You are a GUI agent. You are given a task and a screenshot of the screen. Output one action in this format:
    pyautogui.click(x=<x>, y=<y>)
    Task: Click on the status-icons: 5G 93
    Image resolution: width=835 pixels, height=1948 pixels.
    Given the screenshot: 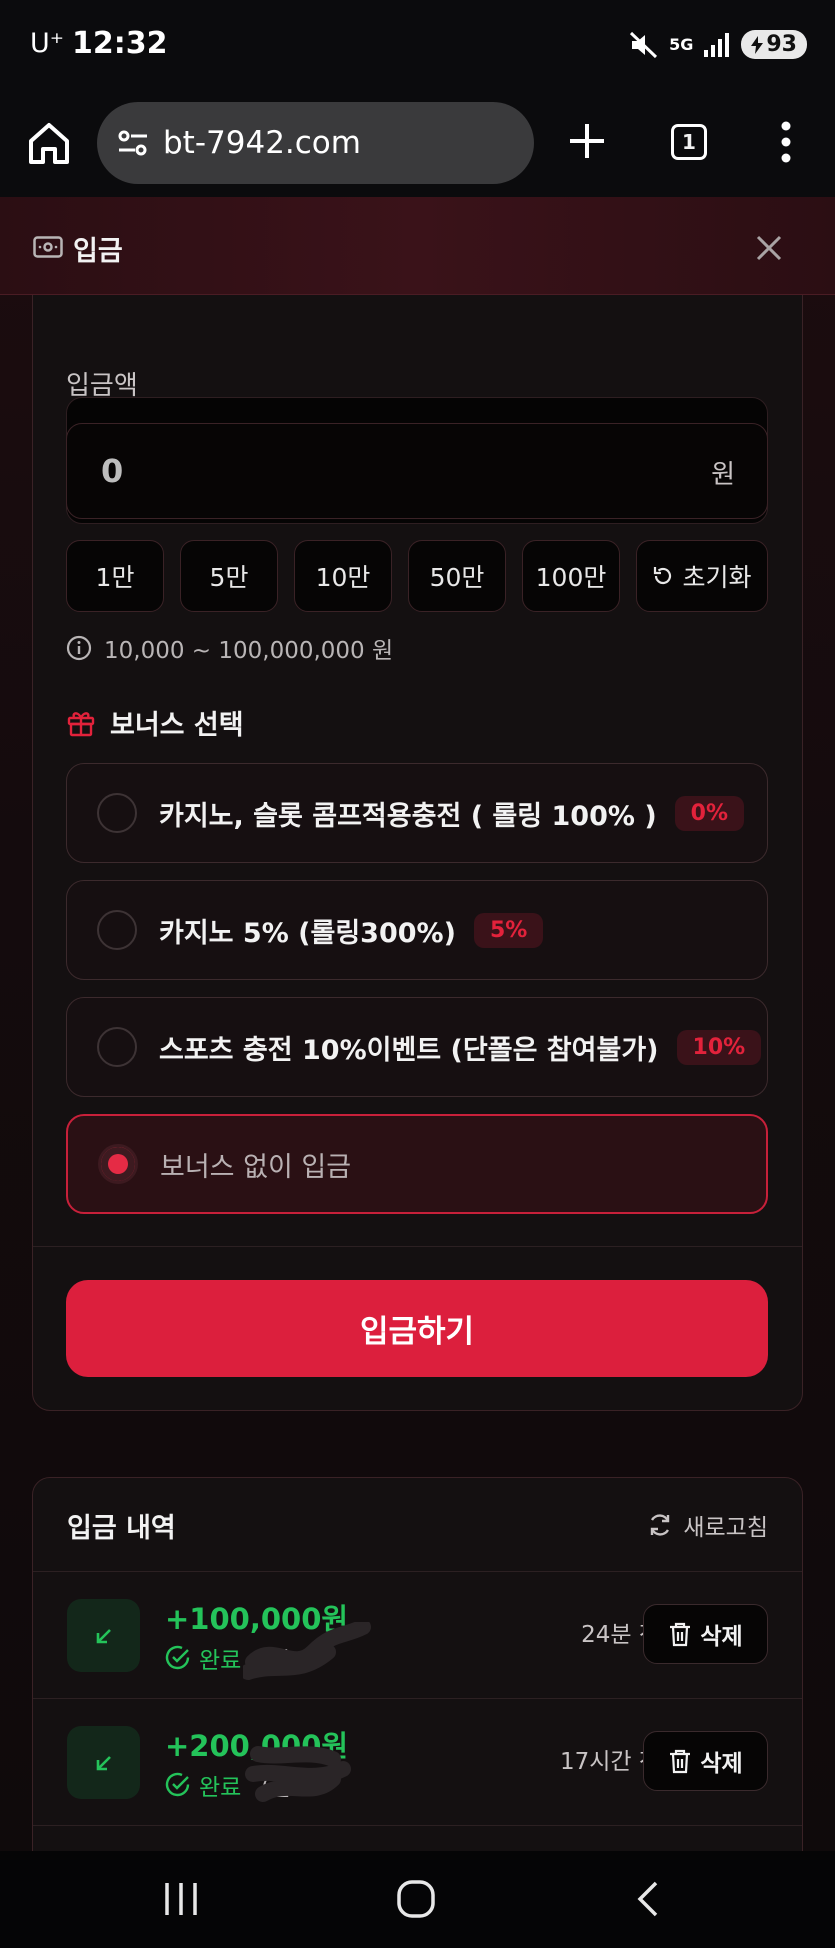 What is the action you would take?
    pyautogui.click(x=718, y=44)
    